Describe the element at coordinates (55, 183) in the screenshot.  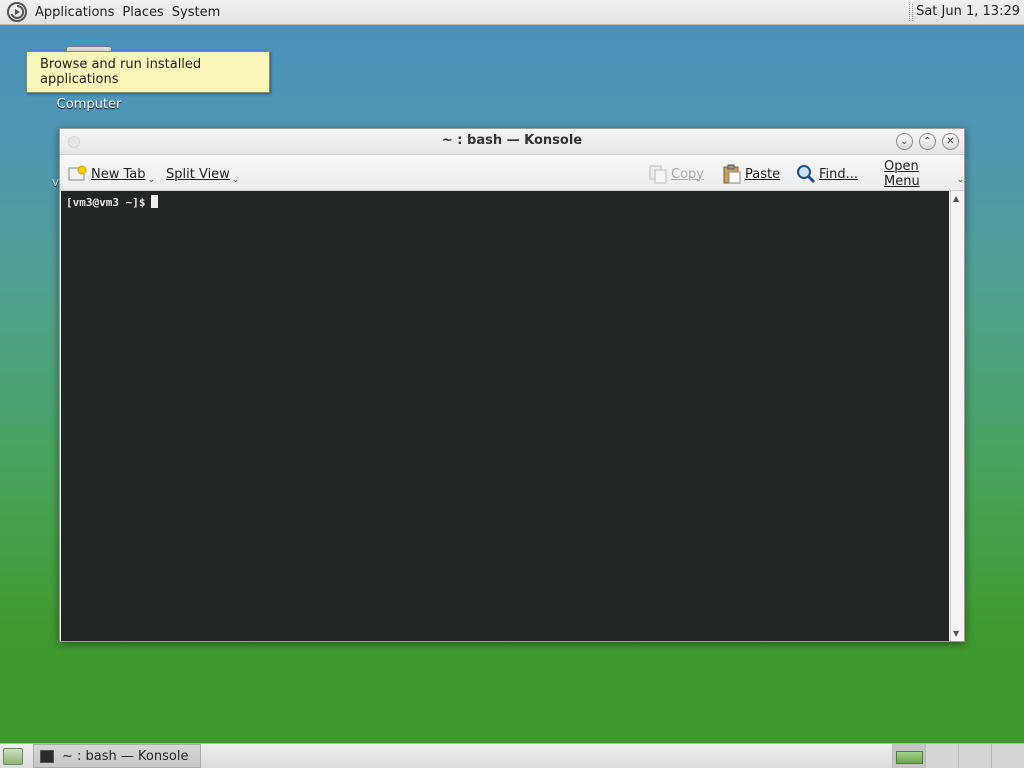
I see `desktop-partial-label: V` at that location.